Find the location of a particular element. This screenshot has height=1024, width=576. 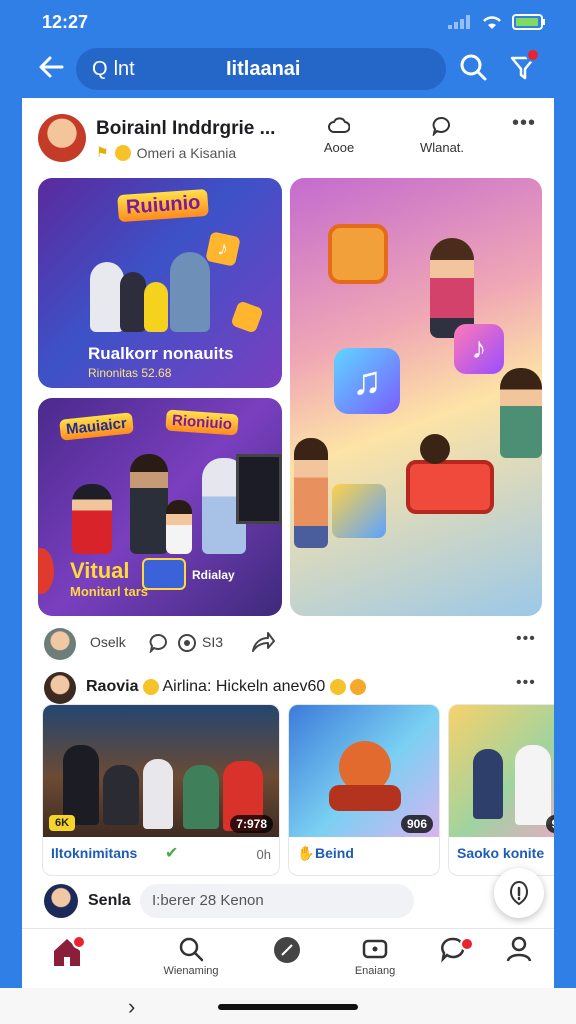

post-2-header: Raovia Airlina: Hickeln anev60 ••• is located at coordinates (288, 688).